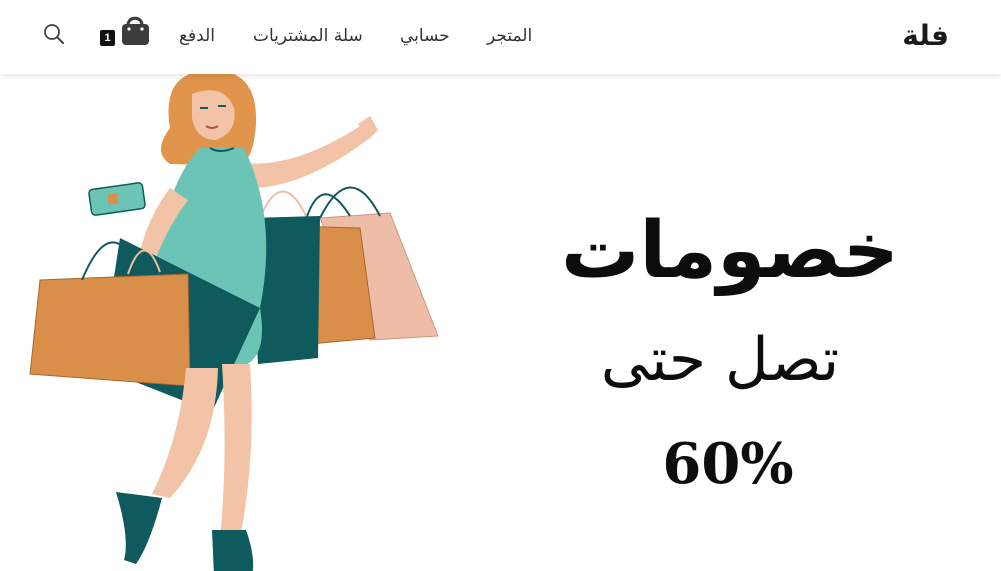 The image size is (1001, 571). Describe the element at coordinates (925, 36) in the screenshot. I see `site-logo: فلة` at that location.